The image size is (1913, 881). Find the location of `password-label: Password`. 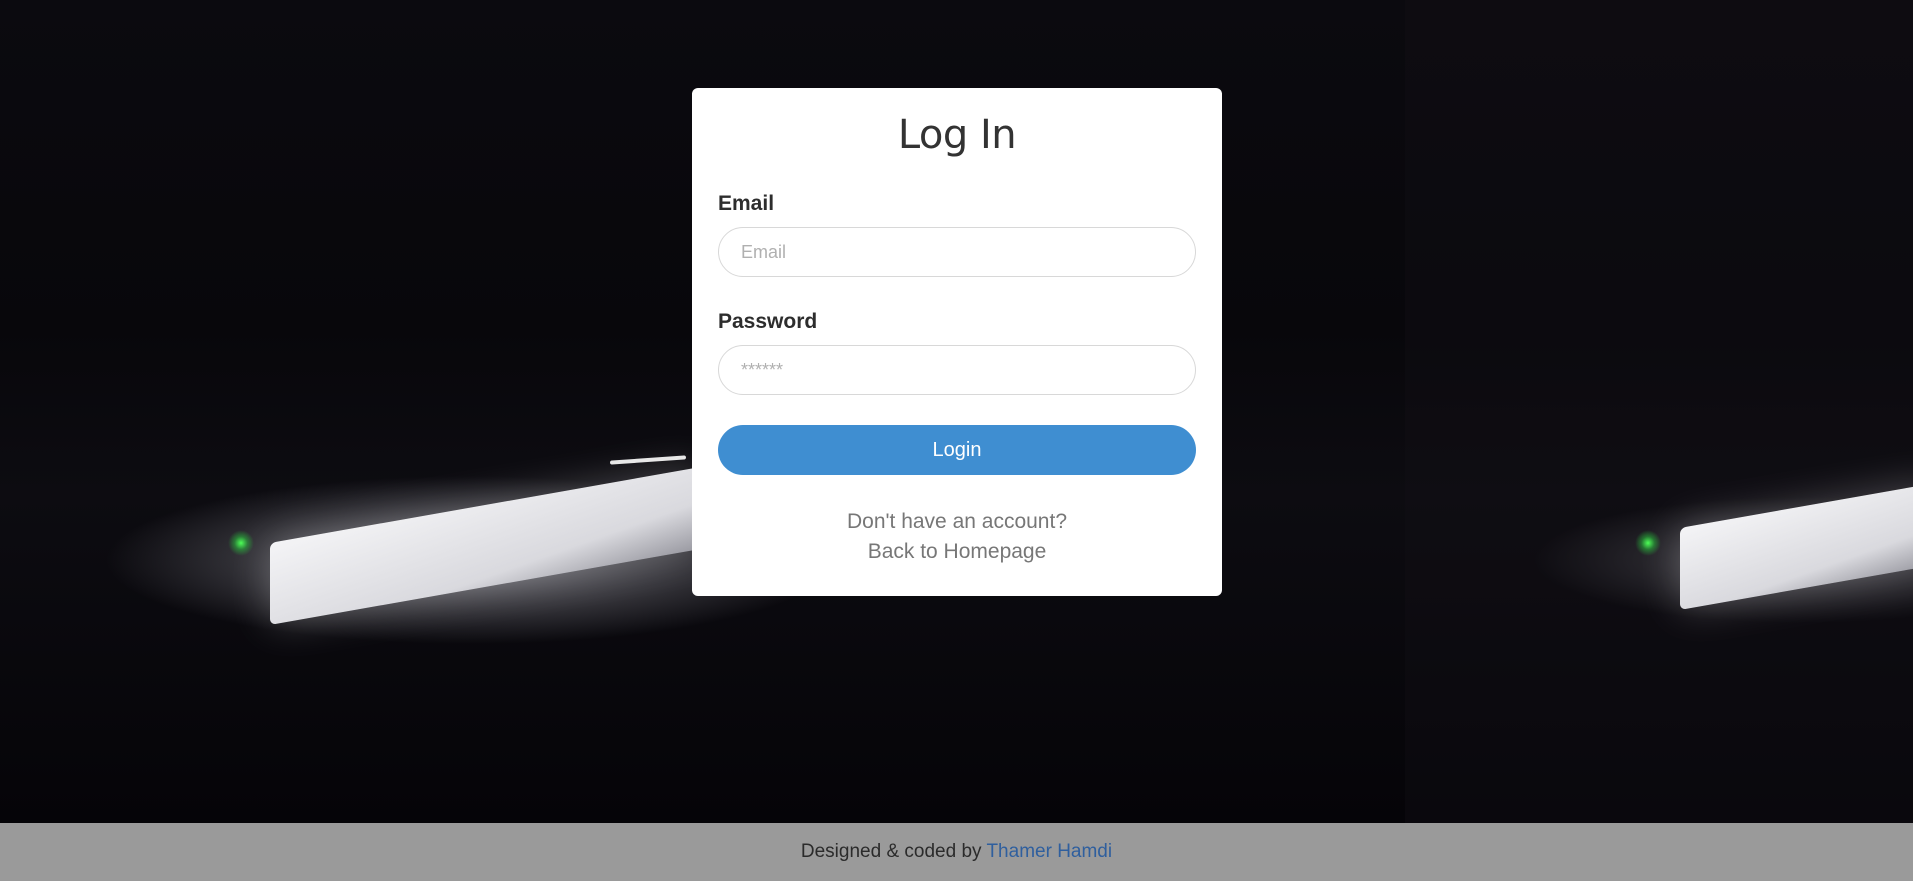

password-label: Password is located at coordinates (768, 321).